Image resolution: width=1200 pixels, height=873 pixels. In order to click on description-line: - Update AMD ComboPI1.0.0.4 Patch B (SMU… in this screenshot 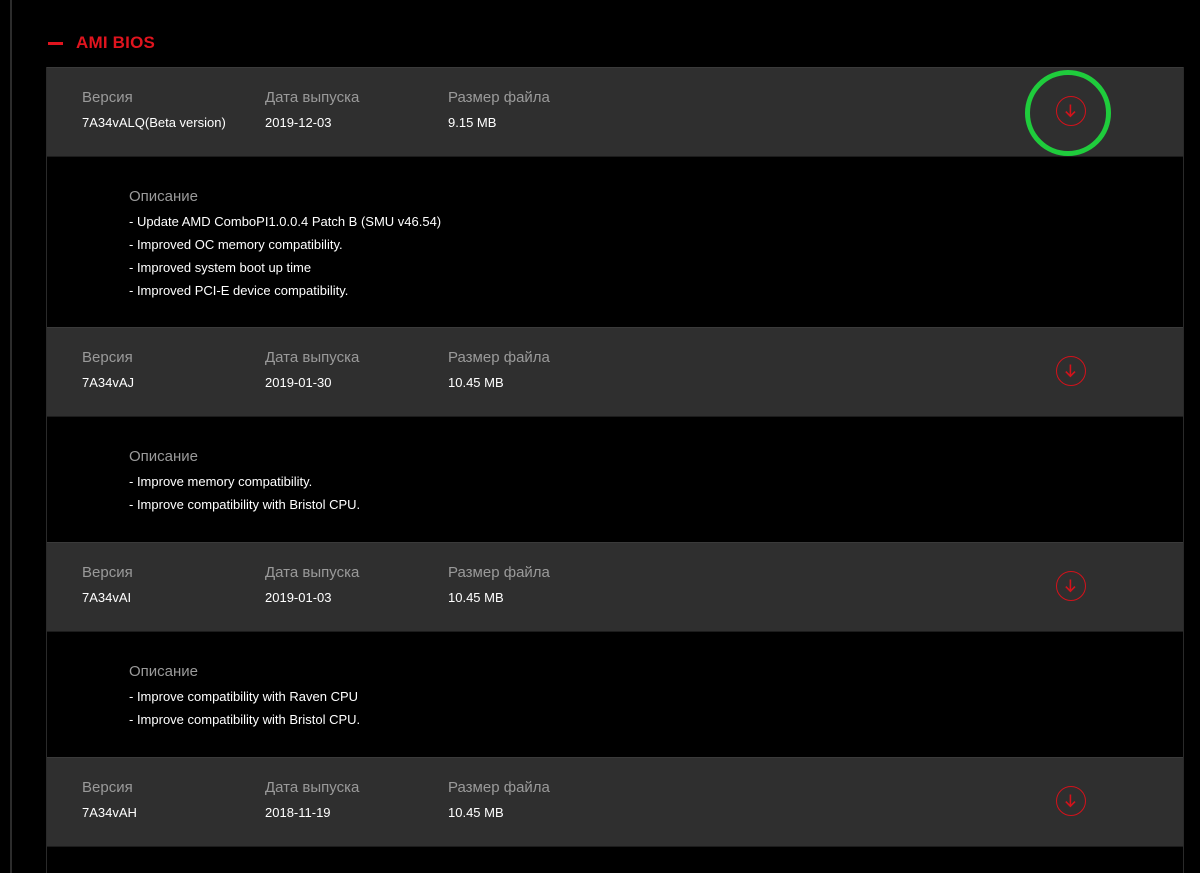, I will do `click(285, 221)`.